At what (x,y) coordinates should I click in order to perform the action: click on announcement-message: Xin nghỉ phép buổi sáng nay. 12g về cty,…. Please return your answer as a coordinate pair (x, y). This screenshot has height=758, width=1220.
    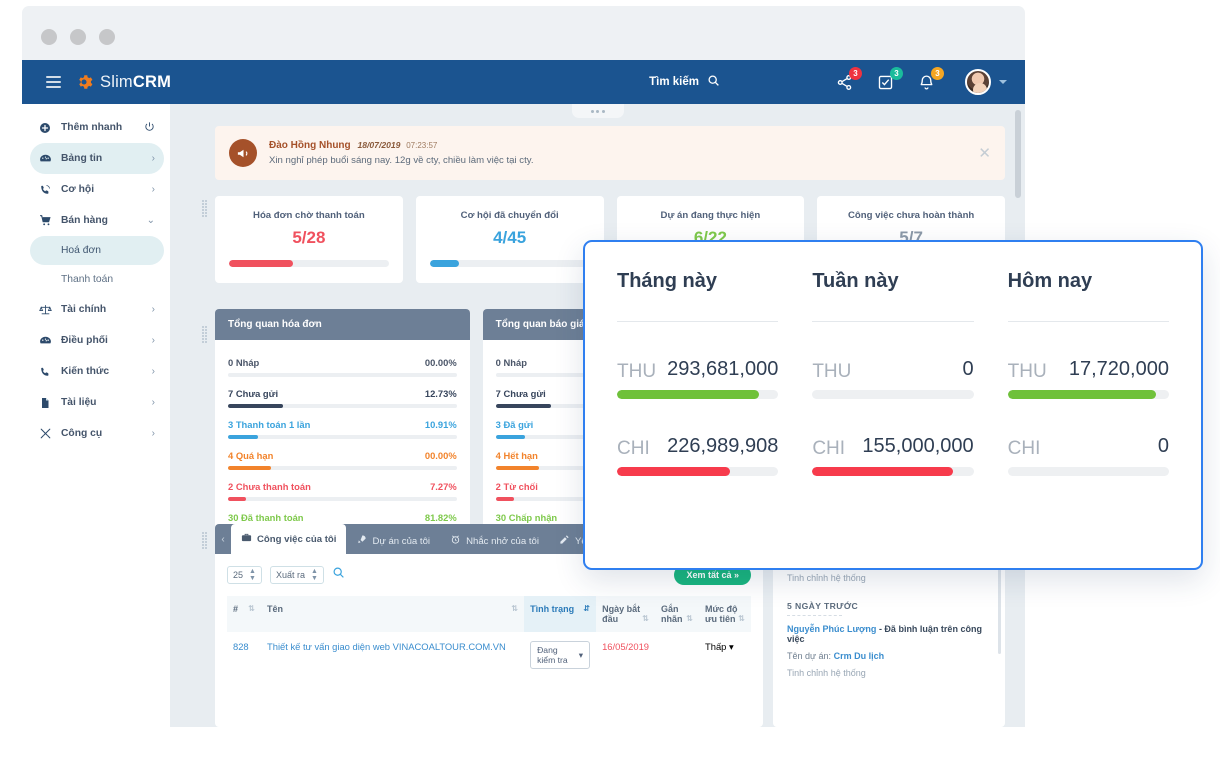
    Looking at the image, I should click on (401, 160).